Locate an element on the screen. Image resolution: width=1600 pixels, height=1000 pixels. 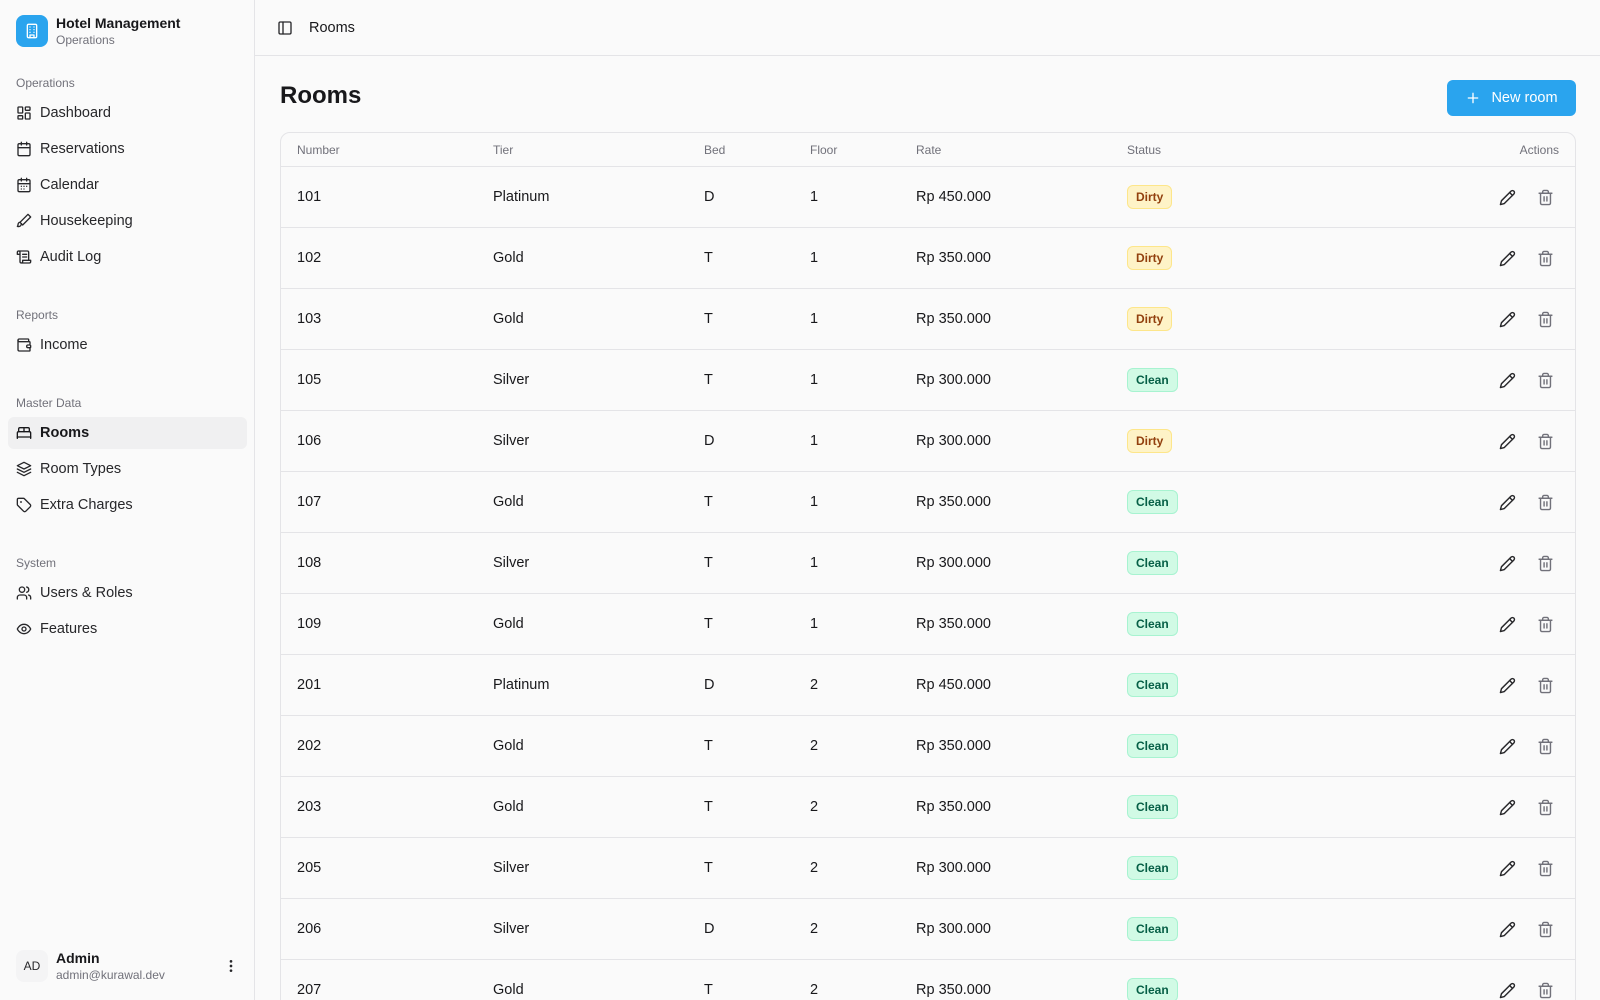
table-row: 201 Platinum D 2 Rp 450.000 Clean is located at coordinates (928, 685).